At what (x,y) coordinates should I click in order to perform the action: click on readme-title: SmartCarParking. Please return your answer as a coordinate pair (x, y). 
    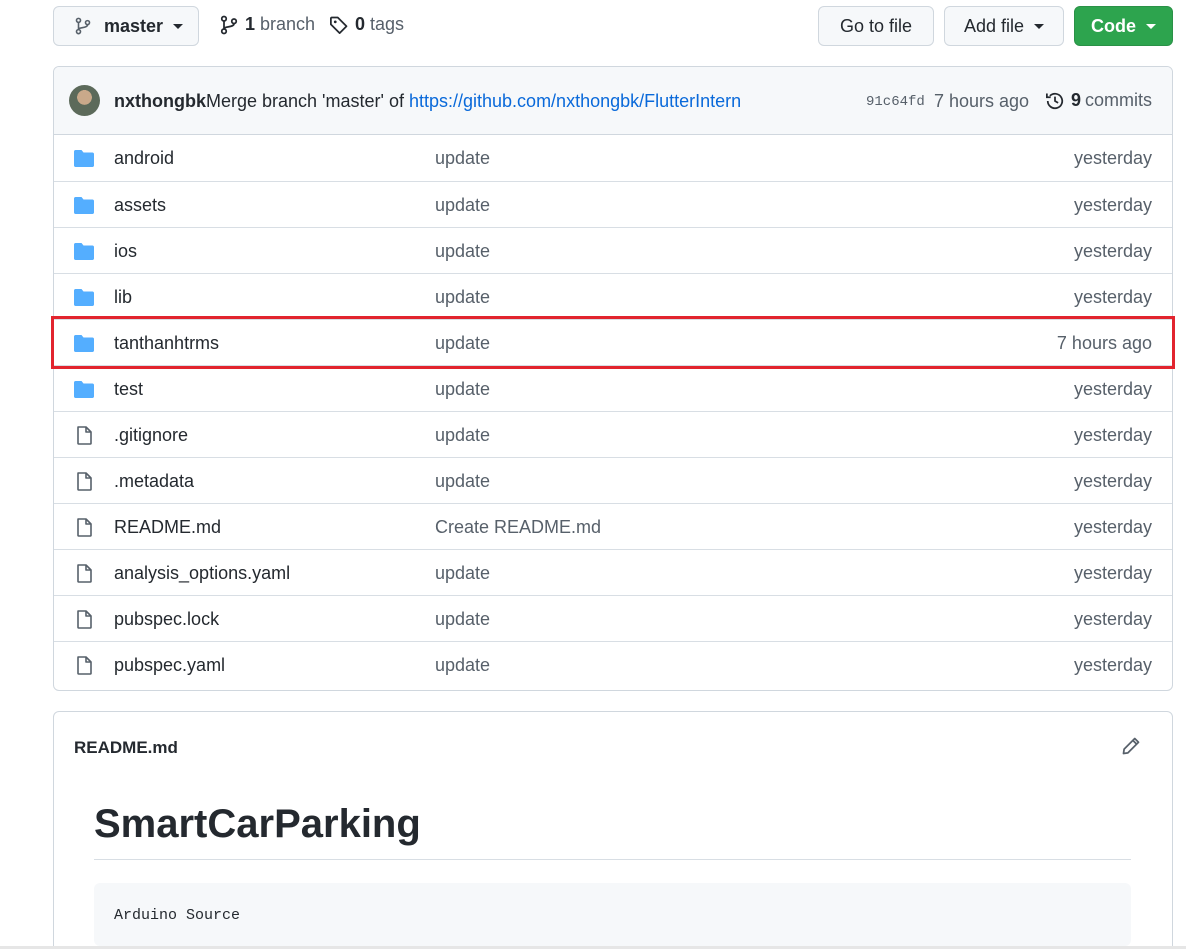
    Looking at the image, I should click on (612, 831).